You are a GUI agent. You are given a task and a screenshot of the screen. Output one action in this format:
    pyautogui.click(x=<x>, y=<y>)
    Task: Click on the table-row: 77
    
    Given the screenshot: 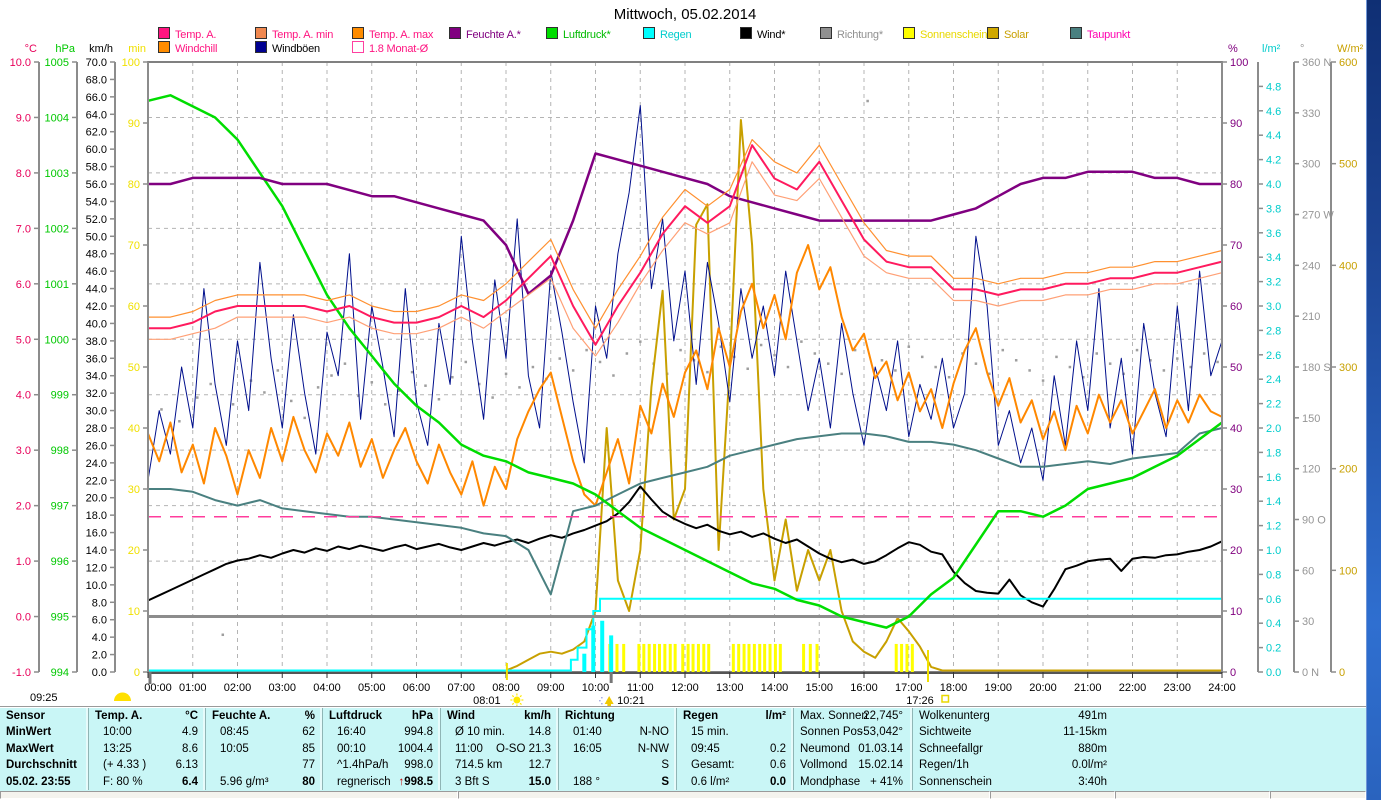 What is the action you would take?
    pyautogui.click(x=264, y=765)
    